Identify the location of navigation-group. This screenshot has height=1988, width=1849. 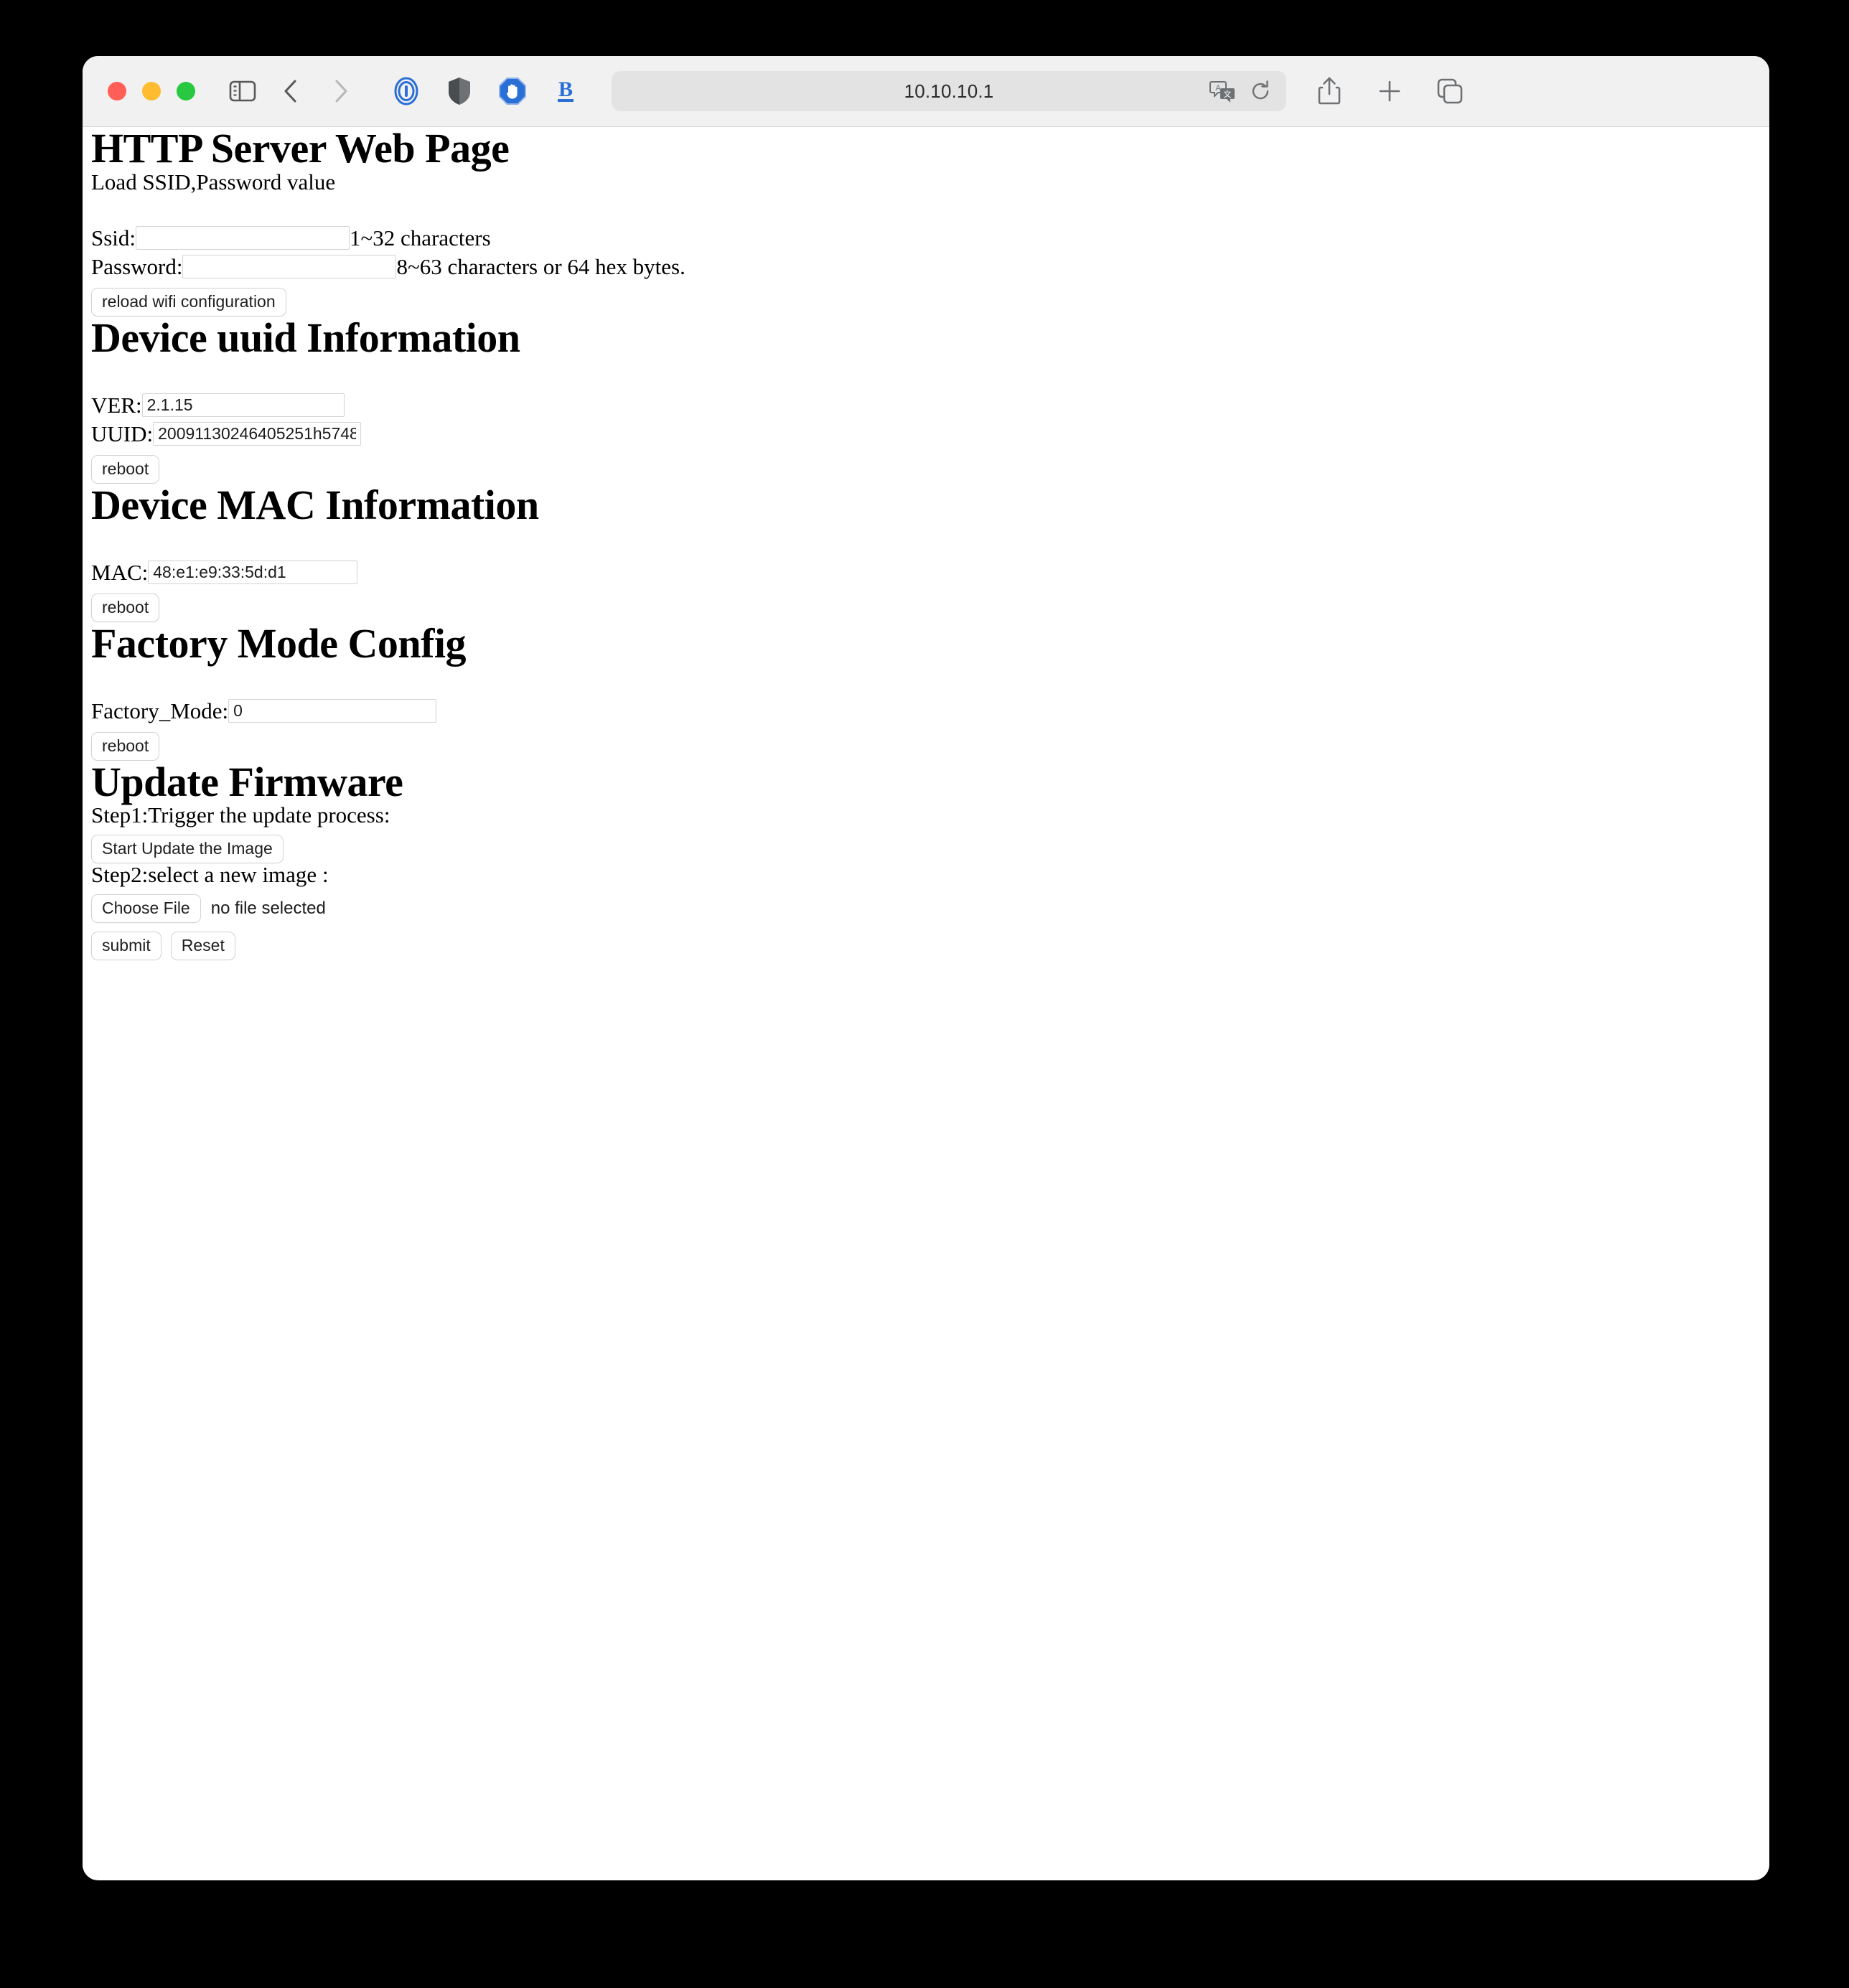
(291, 91).